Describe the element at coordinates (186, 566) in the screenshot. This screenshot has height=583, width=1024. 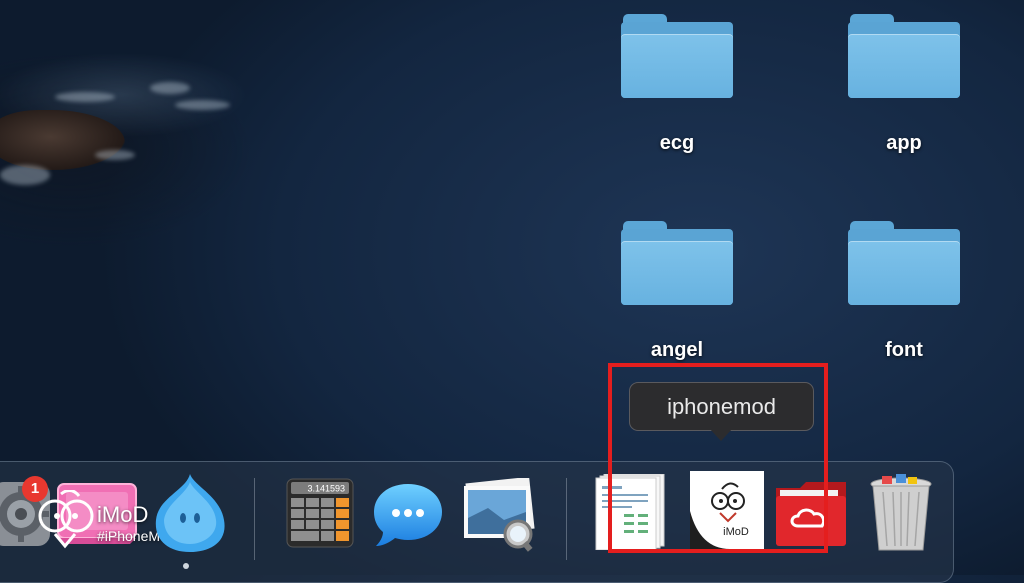
I see `running-indicator` at that location.